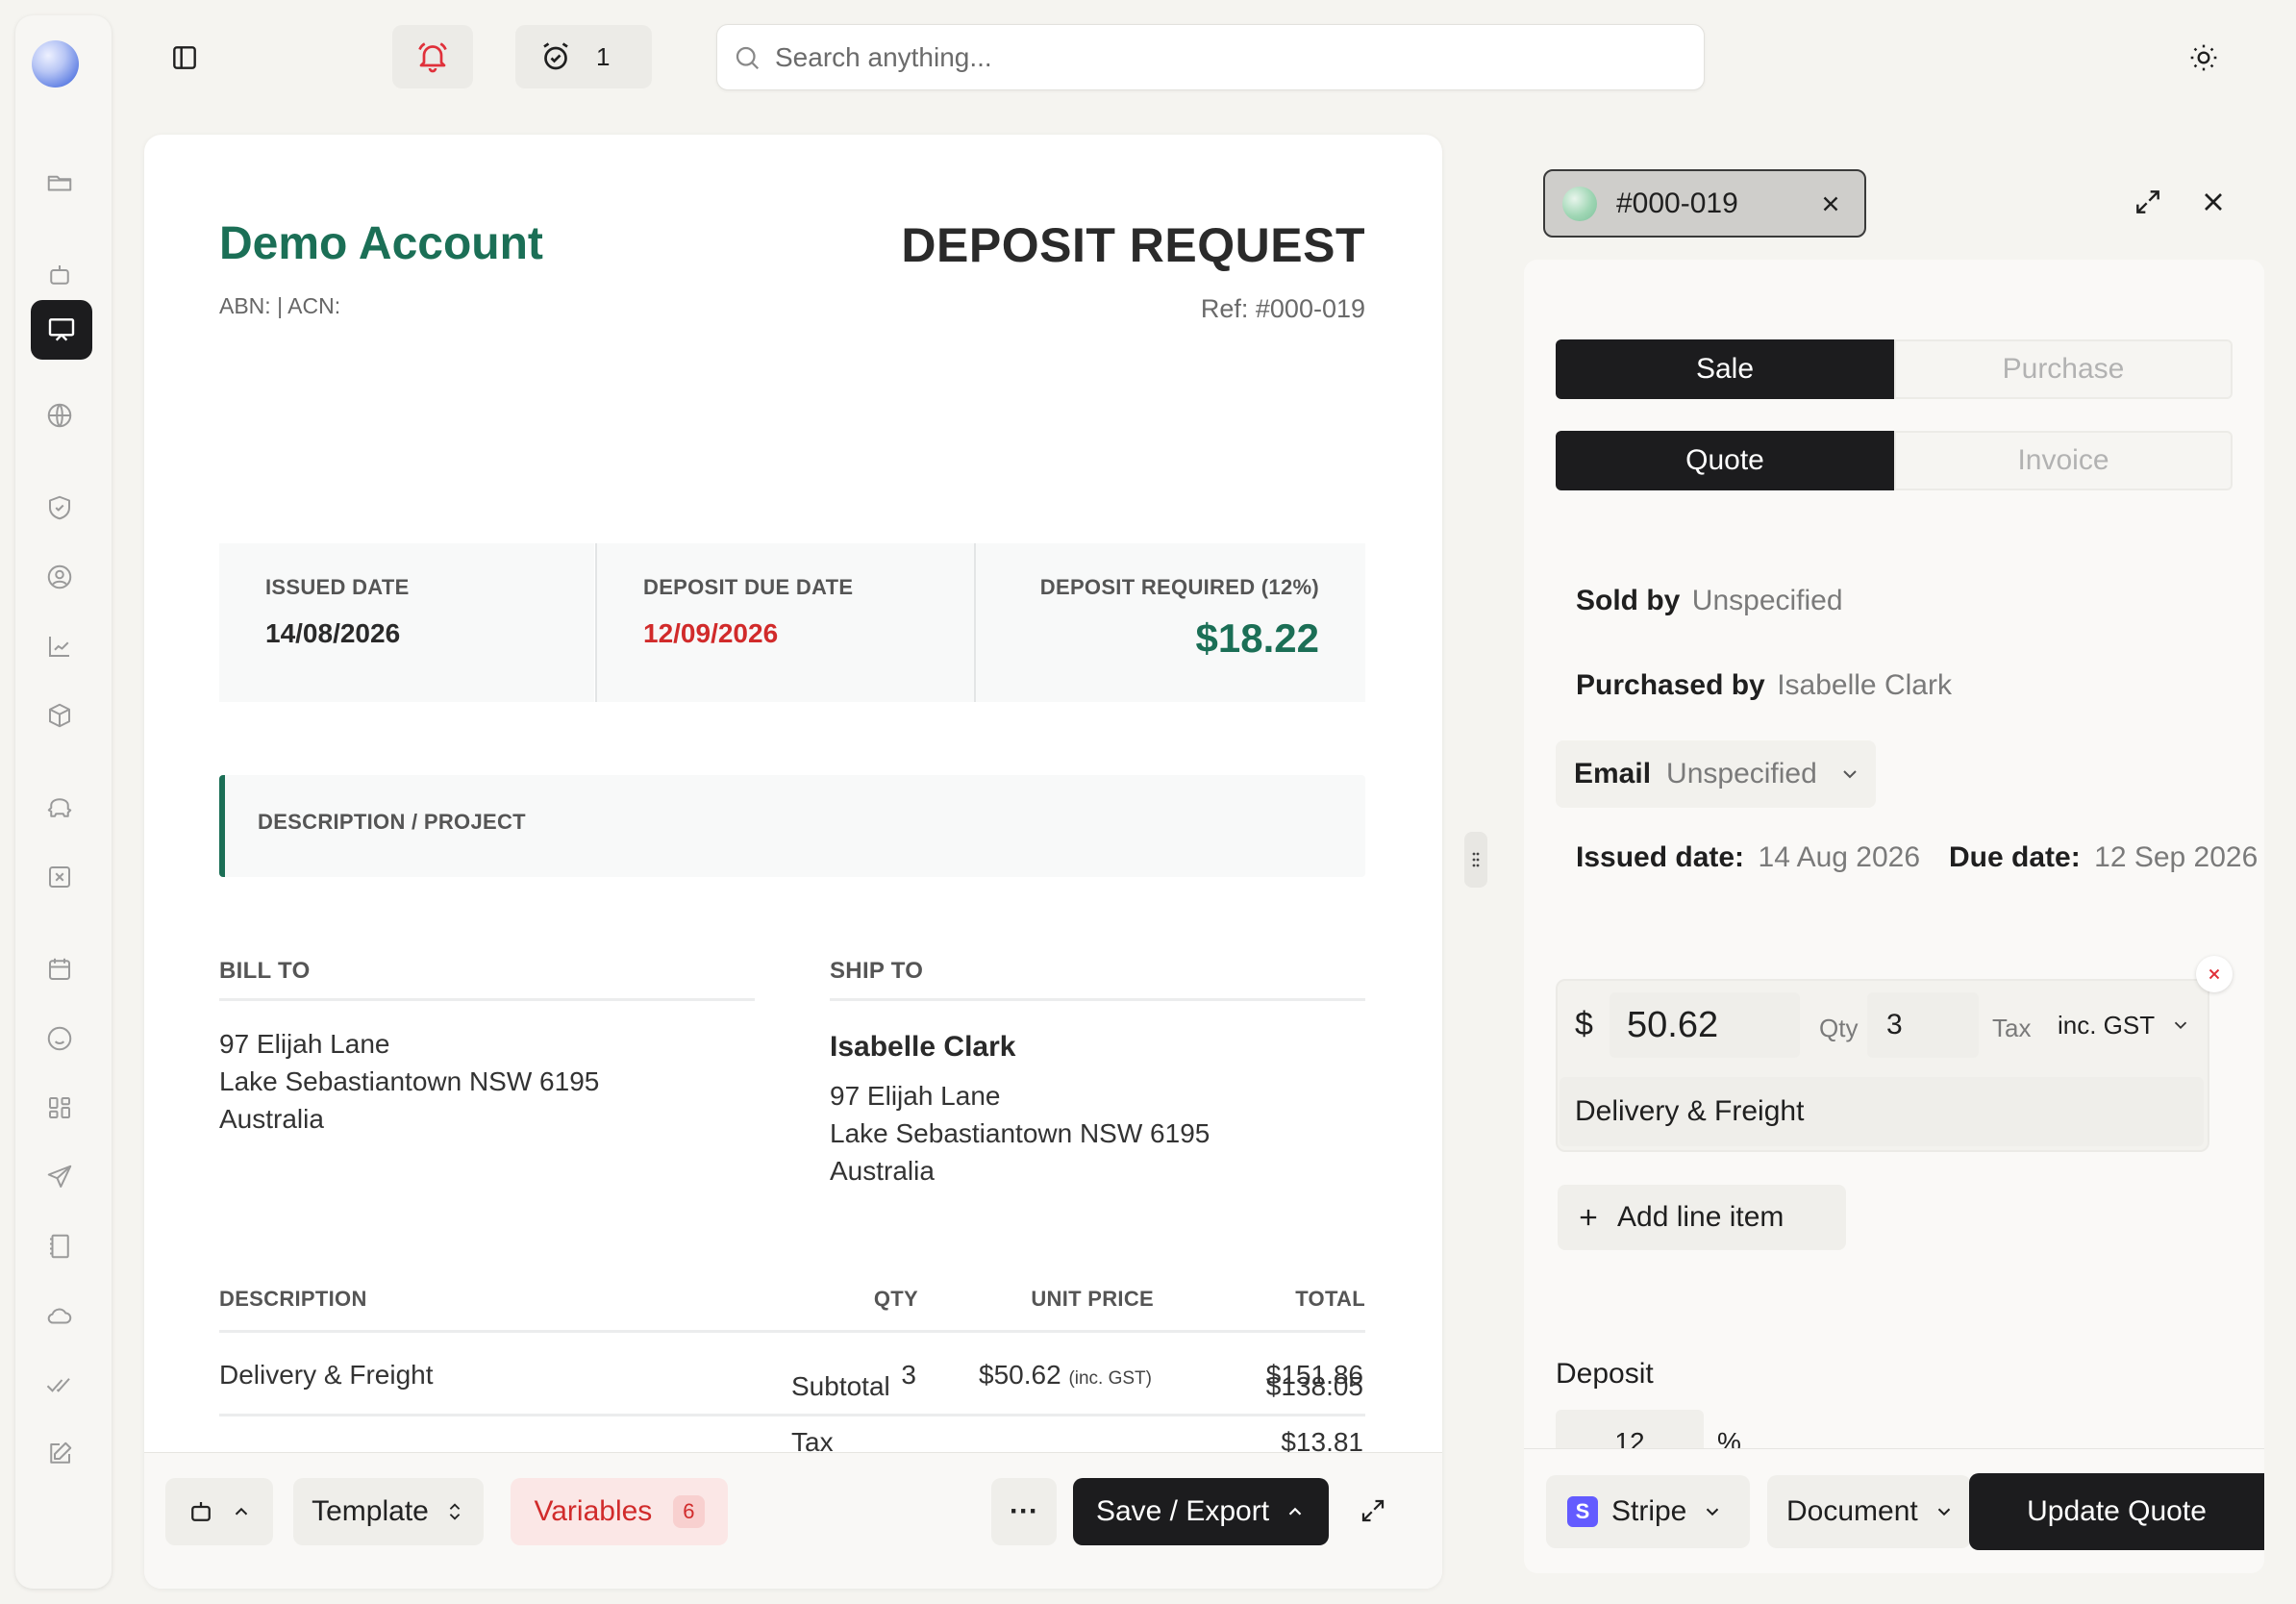  Describe the element at coordinates (1024, 1511) in the screenshot. I see `more-options-button: ···` at that location.